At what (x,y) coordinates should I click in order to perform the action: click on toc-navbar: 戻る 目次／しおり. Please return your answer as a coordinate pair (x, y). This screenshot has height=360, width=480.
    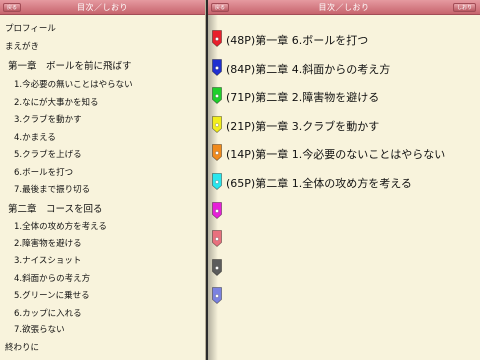
    Looking at the image, I should click on (102, 7).